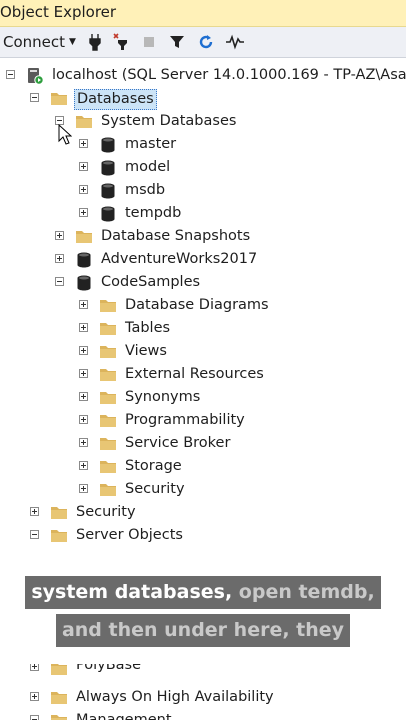 Image resolution: width=406 pixels, height=720 pixels. What do you see at coordinates (176, 236) in the screenshot?
I see `tree-label: Database Snapshots` at bounding box center [176, 236].